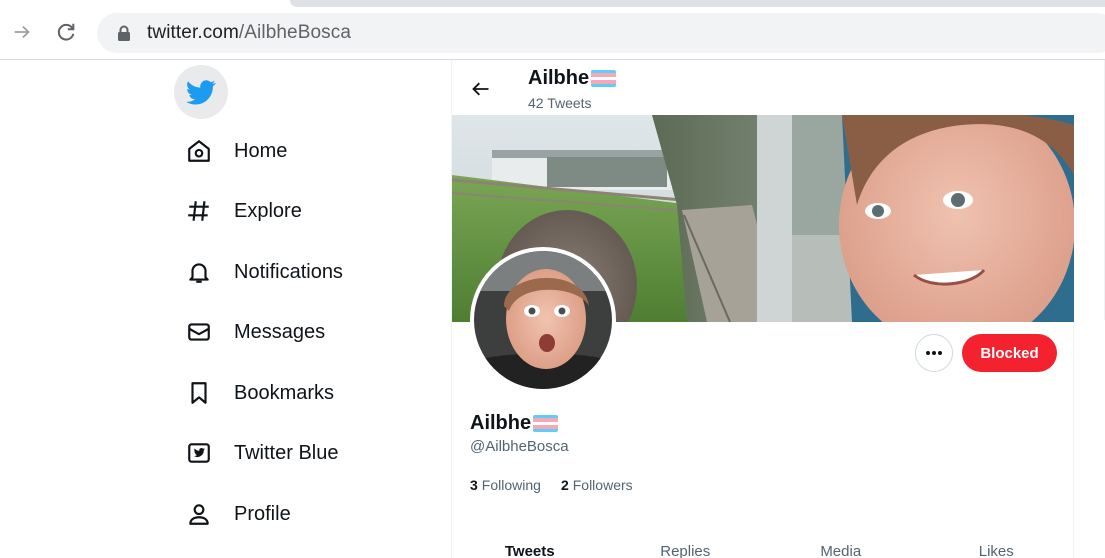 The width and height of the screenshot is (1105, 558). Describe the element at coordinates (602, 485) in the screenshot. I see `followers-label: Followers` at that location.